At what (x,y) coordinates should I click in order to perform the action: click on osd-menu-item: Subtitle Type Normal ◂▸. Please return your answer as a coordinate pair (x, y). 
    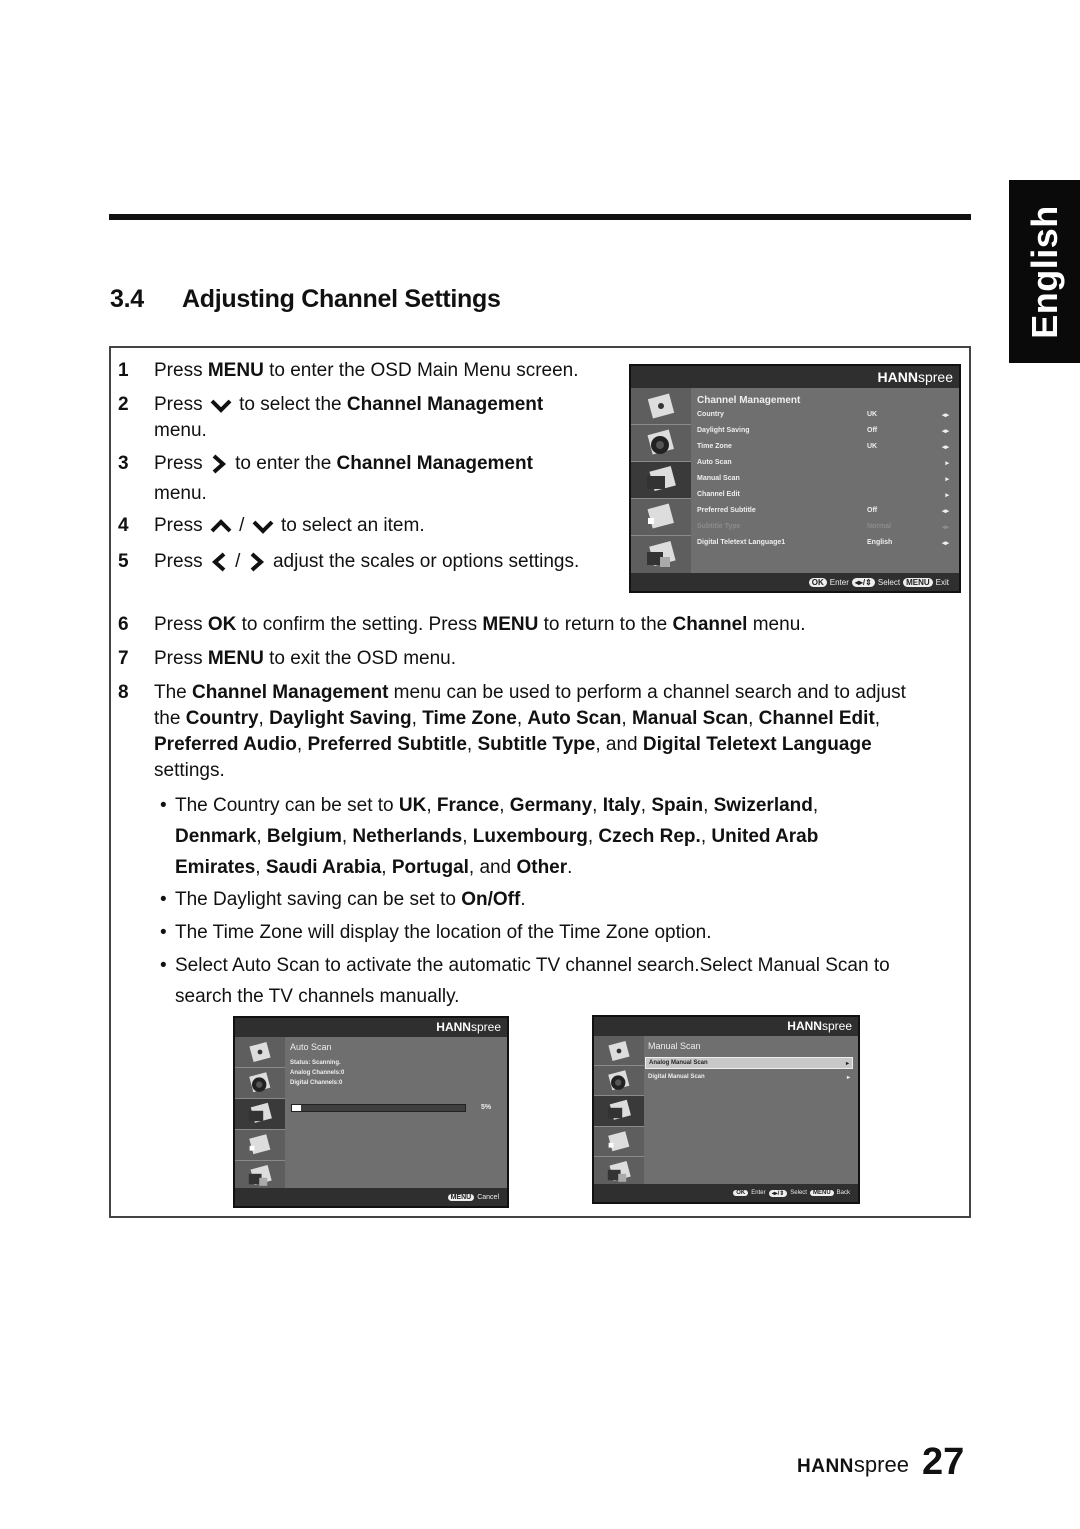
    Looking at the image, I should click on (823, 527).